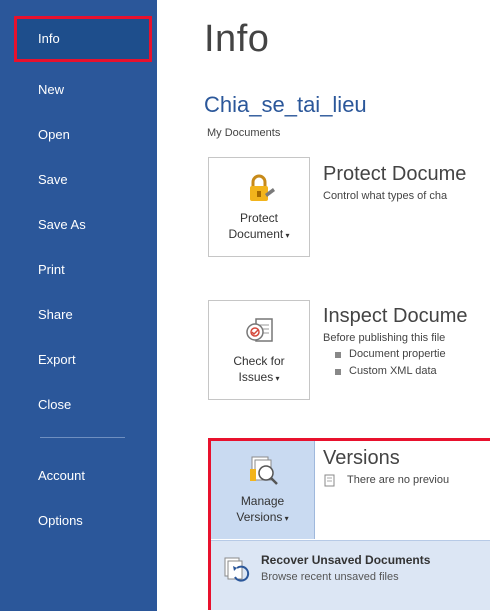 The width and height of the screenshot is (490, 611). What do you see at coordinates (285, 104) in the screenshot?
I see `document-name: Chia_se_tai_lieu` at bounding box center [285, 104].